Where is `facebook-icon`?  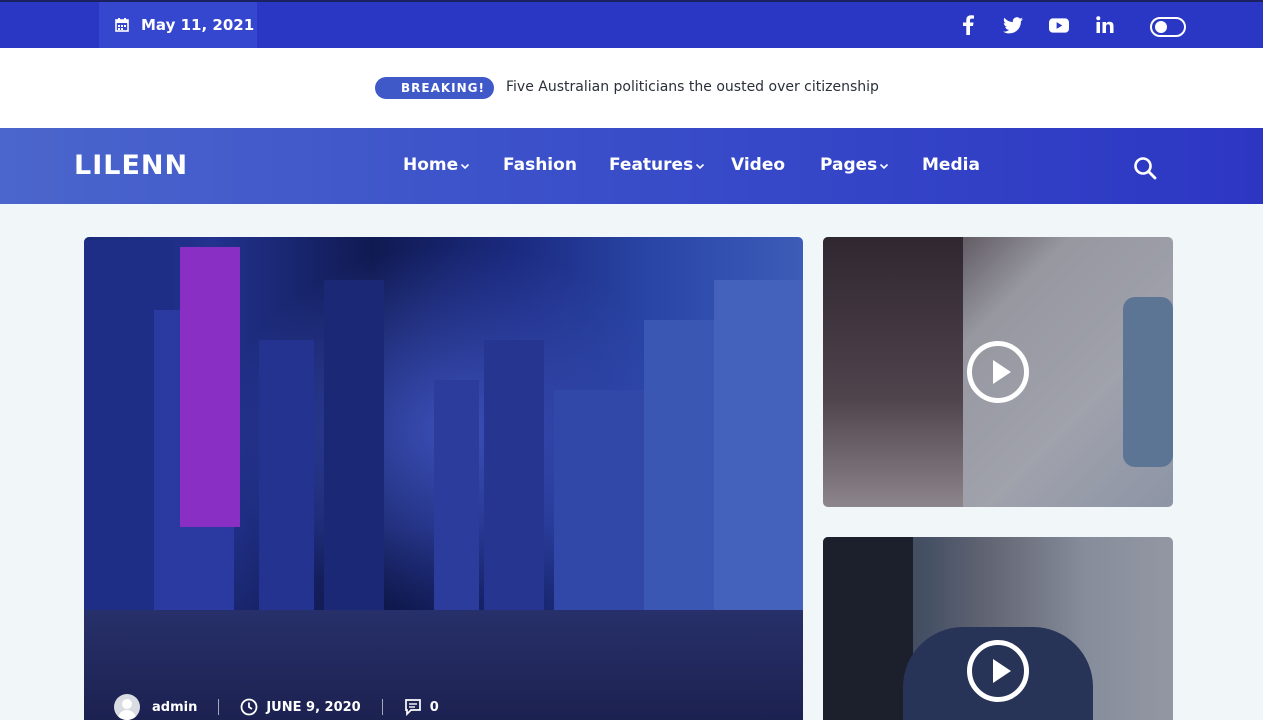
facebook-icon is located at coordinates (968, 25).